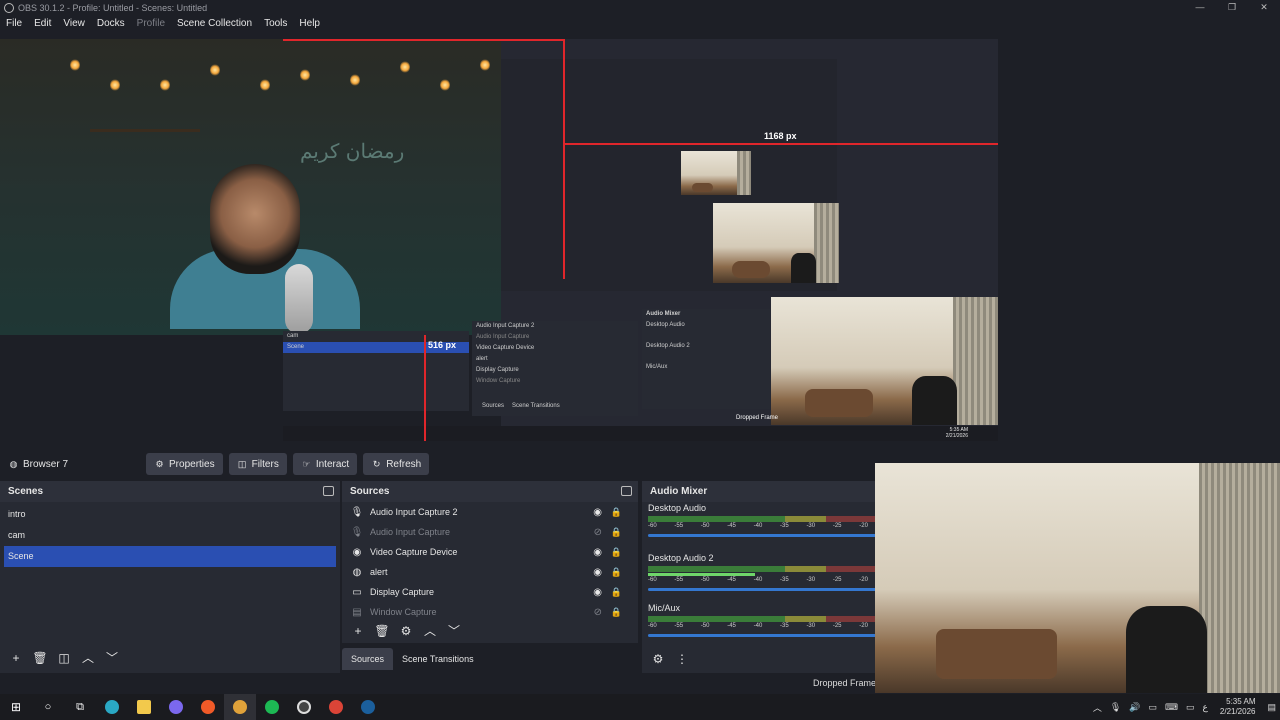  I want to click on scenes-footer: + 🗑 ◫ ︿ ﹀, so click(170, 658).